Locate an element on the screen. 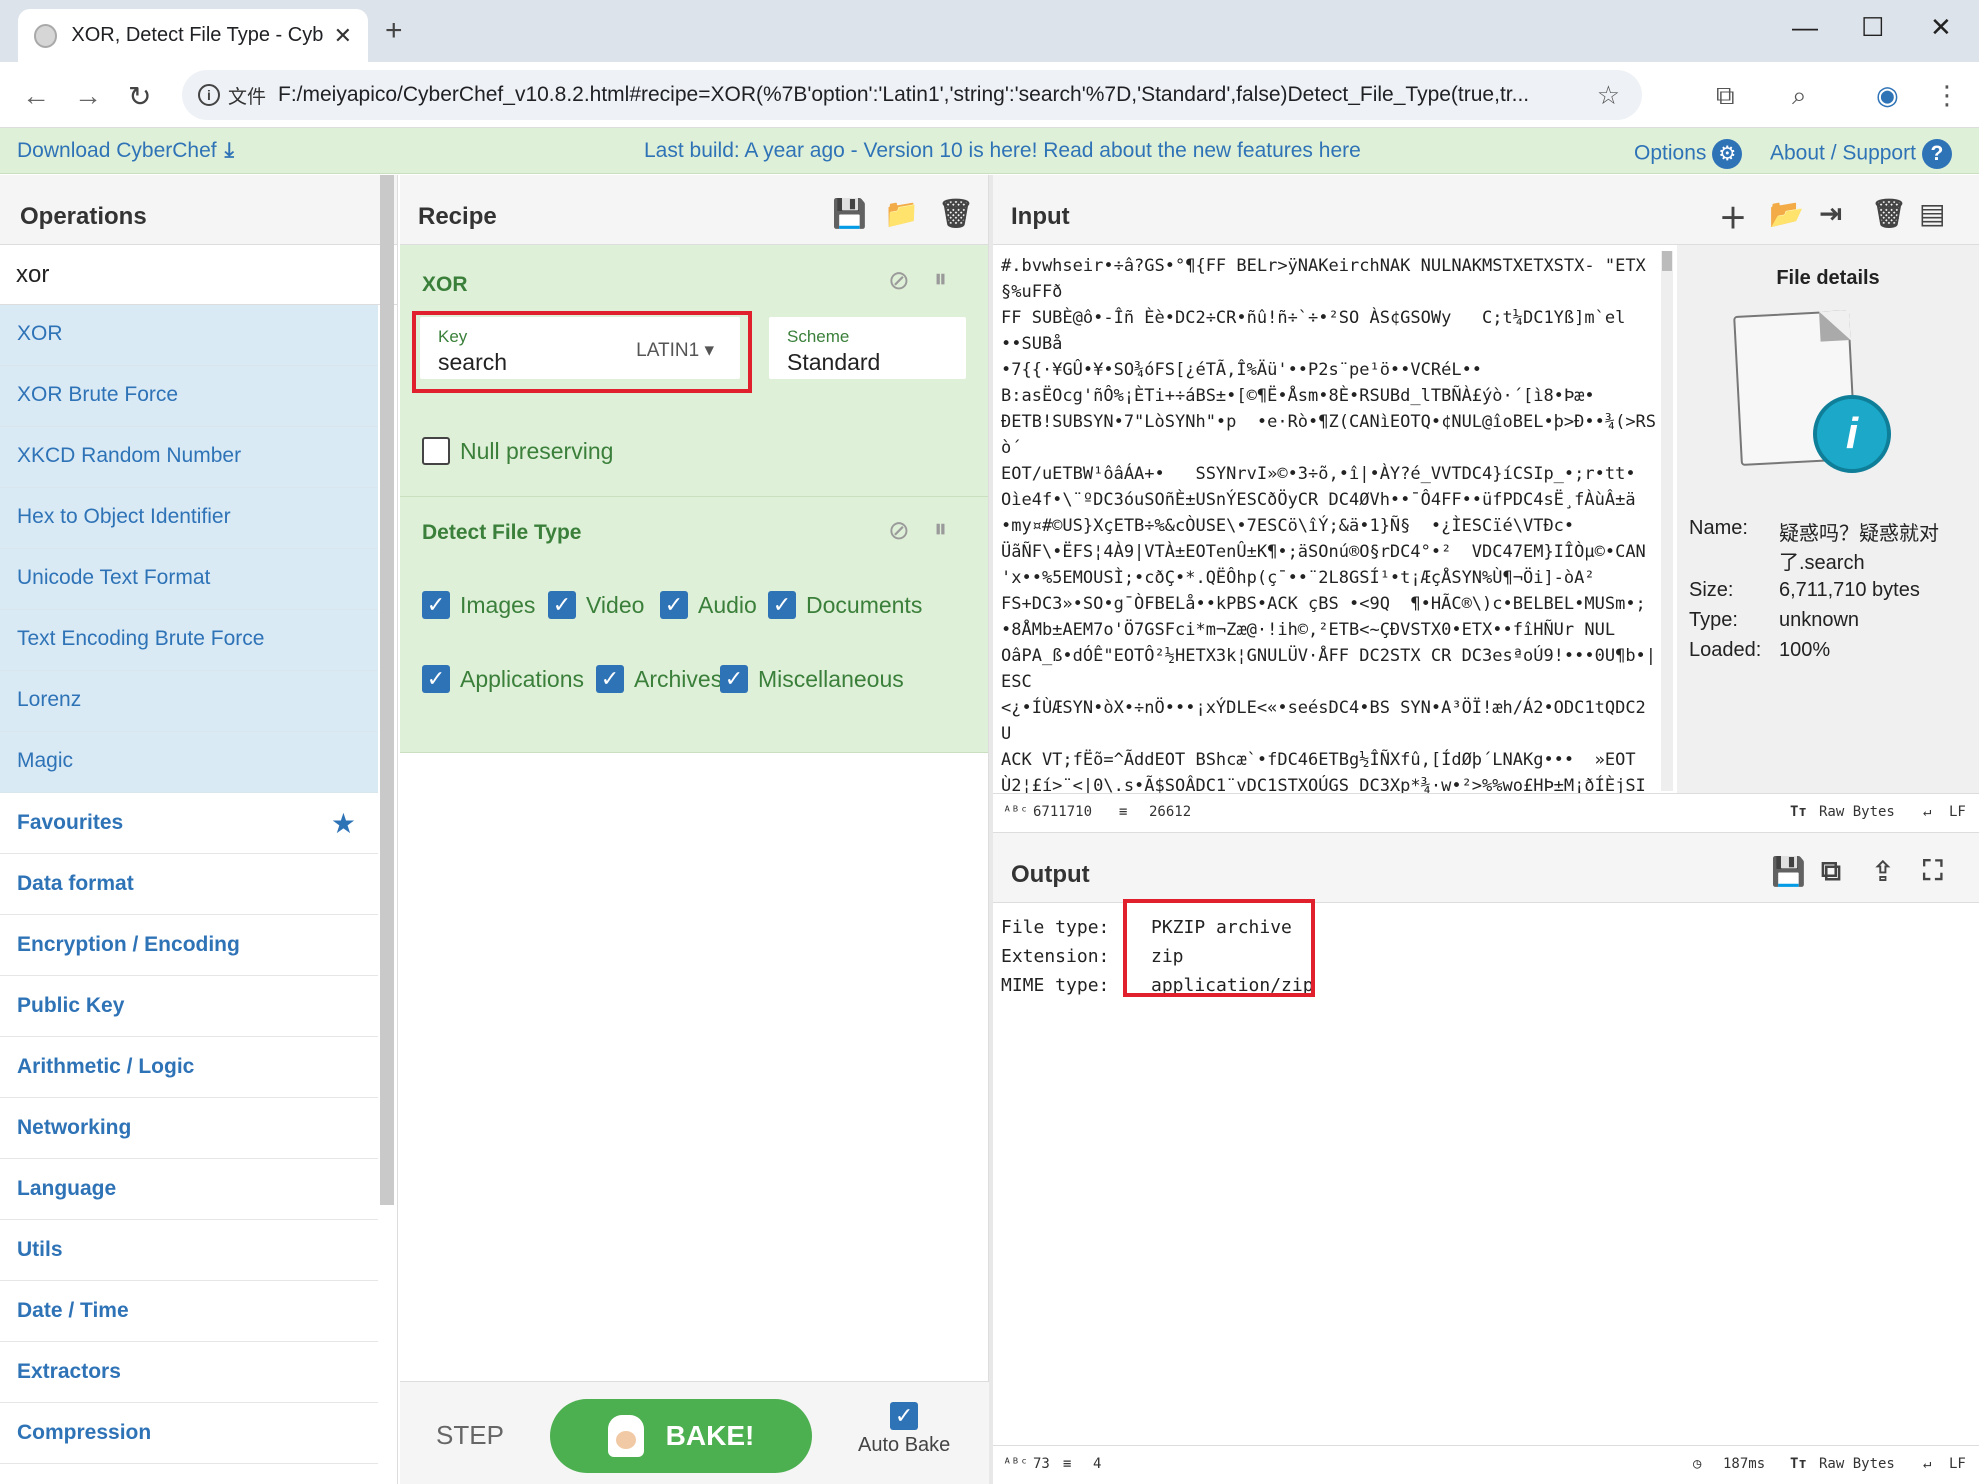  load-recipe-icon: 📁 is located at coordinates (901, 213).